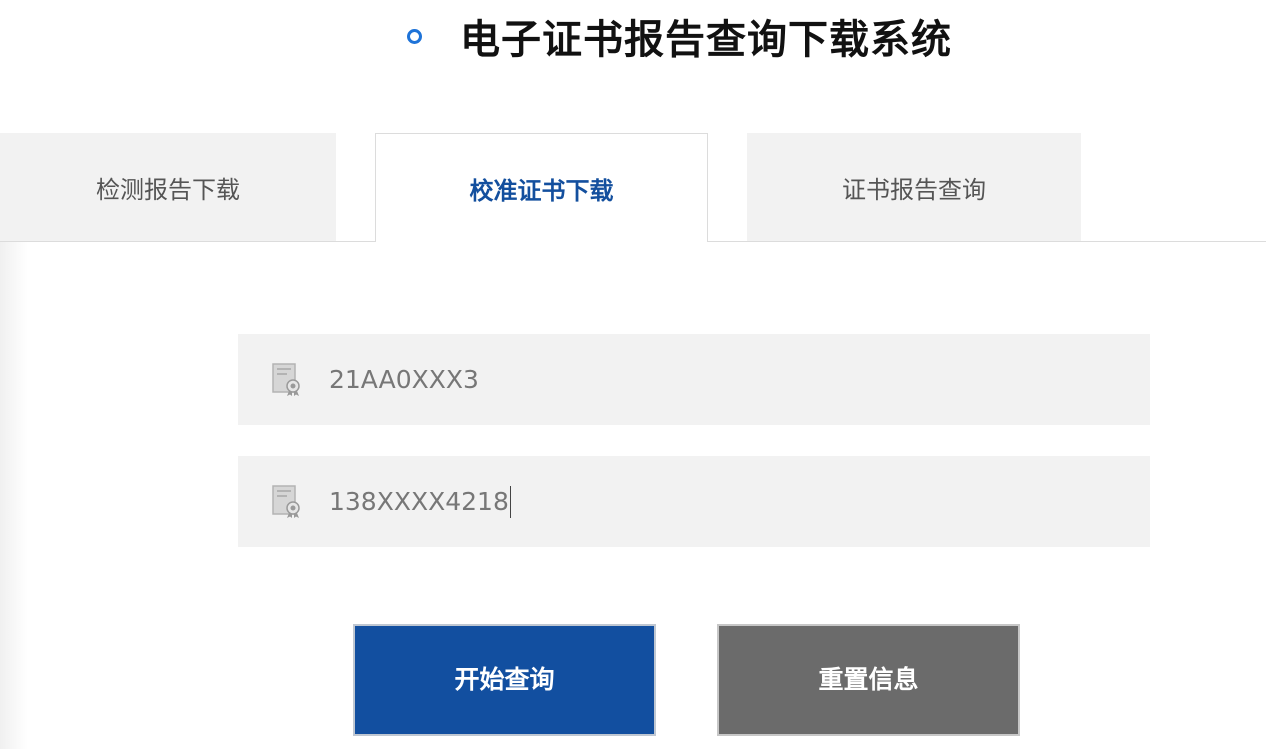 The image size is (1266, 749). I want to click on phone-input, so click(719, 501).